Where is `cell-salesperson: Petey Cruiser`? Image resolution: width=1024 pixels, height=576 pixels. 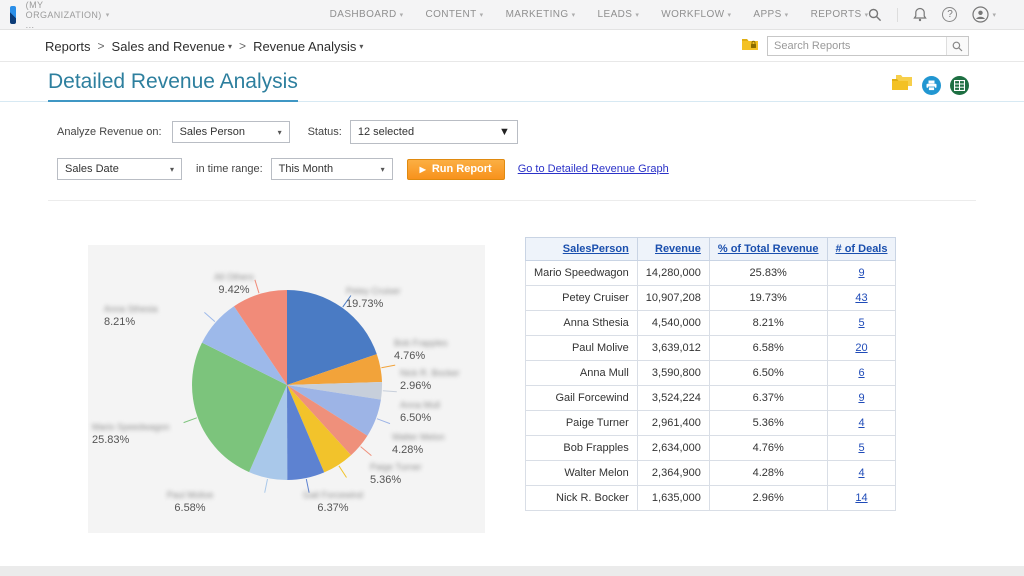 cell-salesperson: Petey Cruiser is located at coordinates (581, 298).